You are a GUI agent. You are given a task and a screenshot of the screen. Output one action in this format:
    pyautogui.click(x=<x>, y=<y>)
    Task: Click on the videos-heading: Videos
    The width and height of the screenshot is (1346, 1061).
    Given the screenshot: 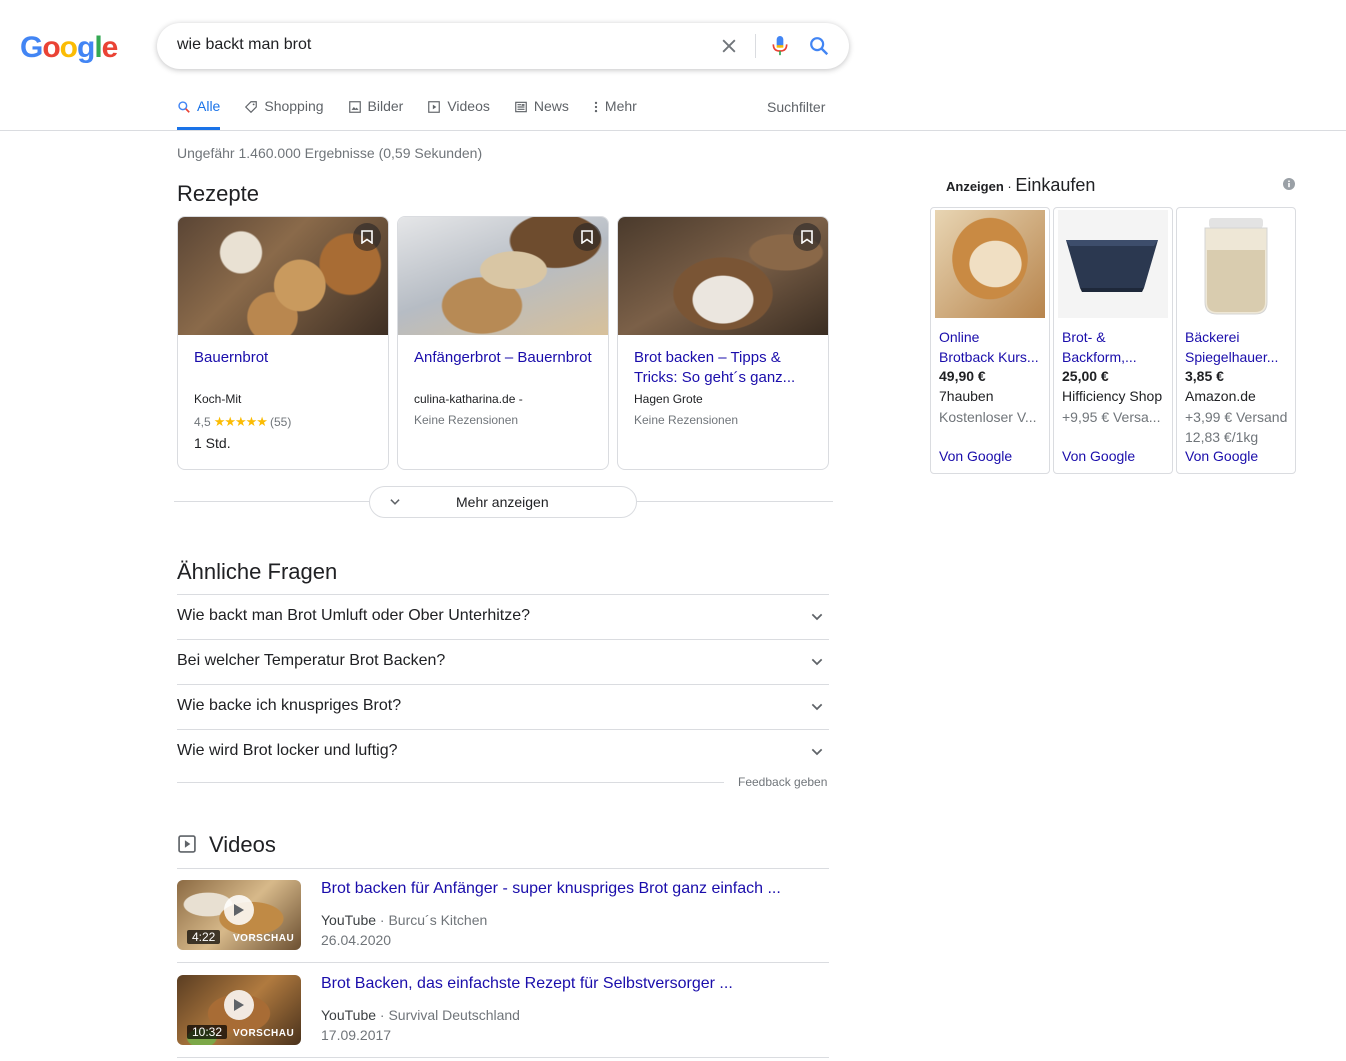 What is the action you would take?
    pyautogui.click(x=242, y=844)
    